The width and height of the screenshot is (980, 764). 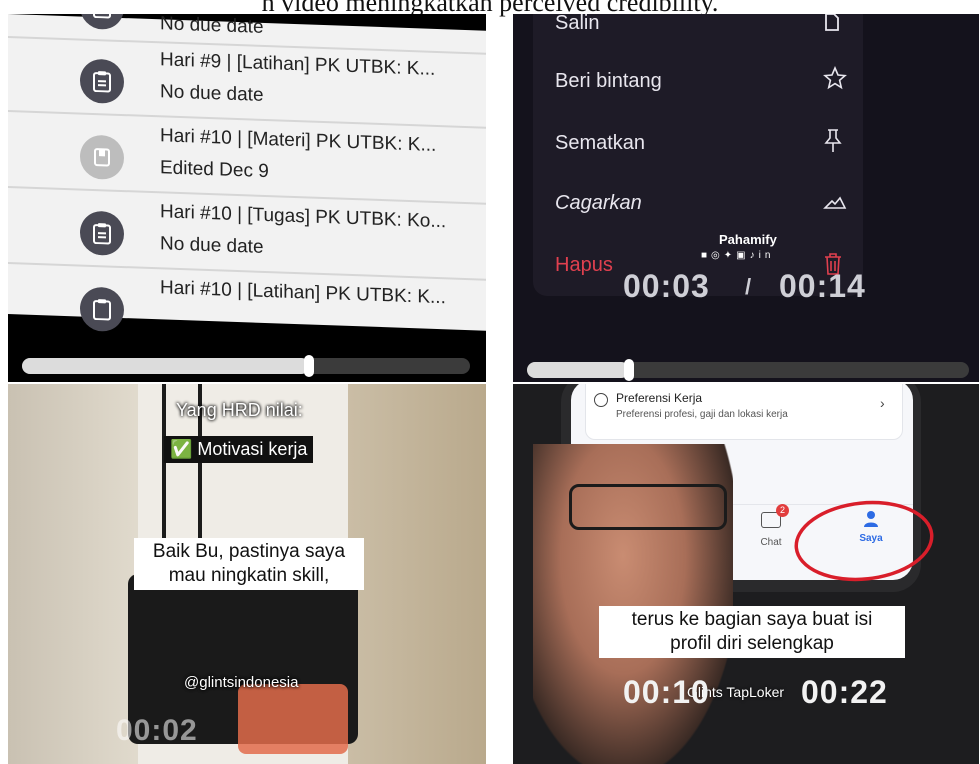 What do you see at coordinates (598, 203) in the screenshot?
I see `menu-item-archive: Cagarkan` at bounding box center [598, 203].